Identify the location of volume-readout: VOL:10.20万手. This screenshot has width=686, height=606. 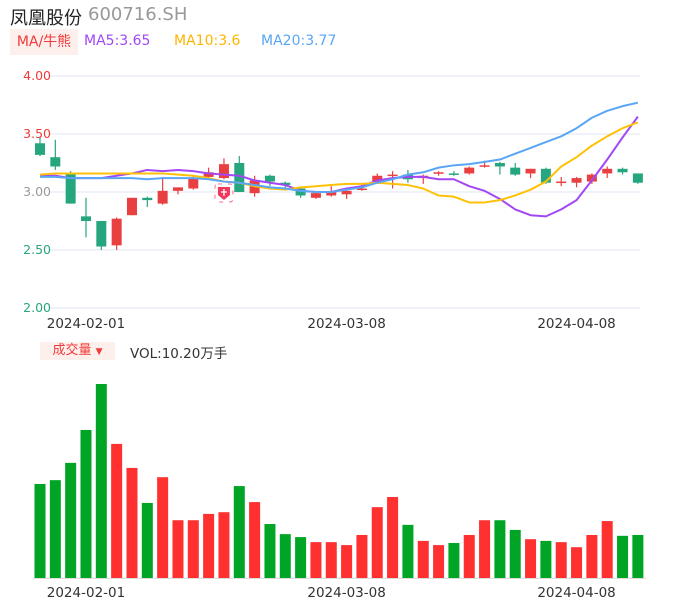
(179, 354).